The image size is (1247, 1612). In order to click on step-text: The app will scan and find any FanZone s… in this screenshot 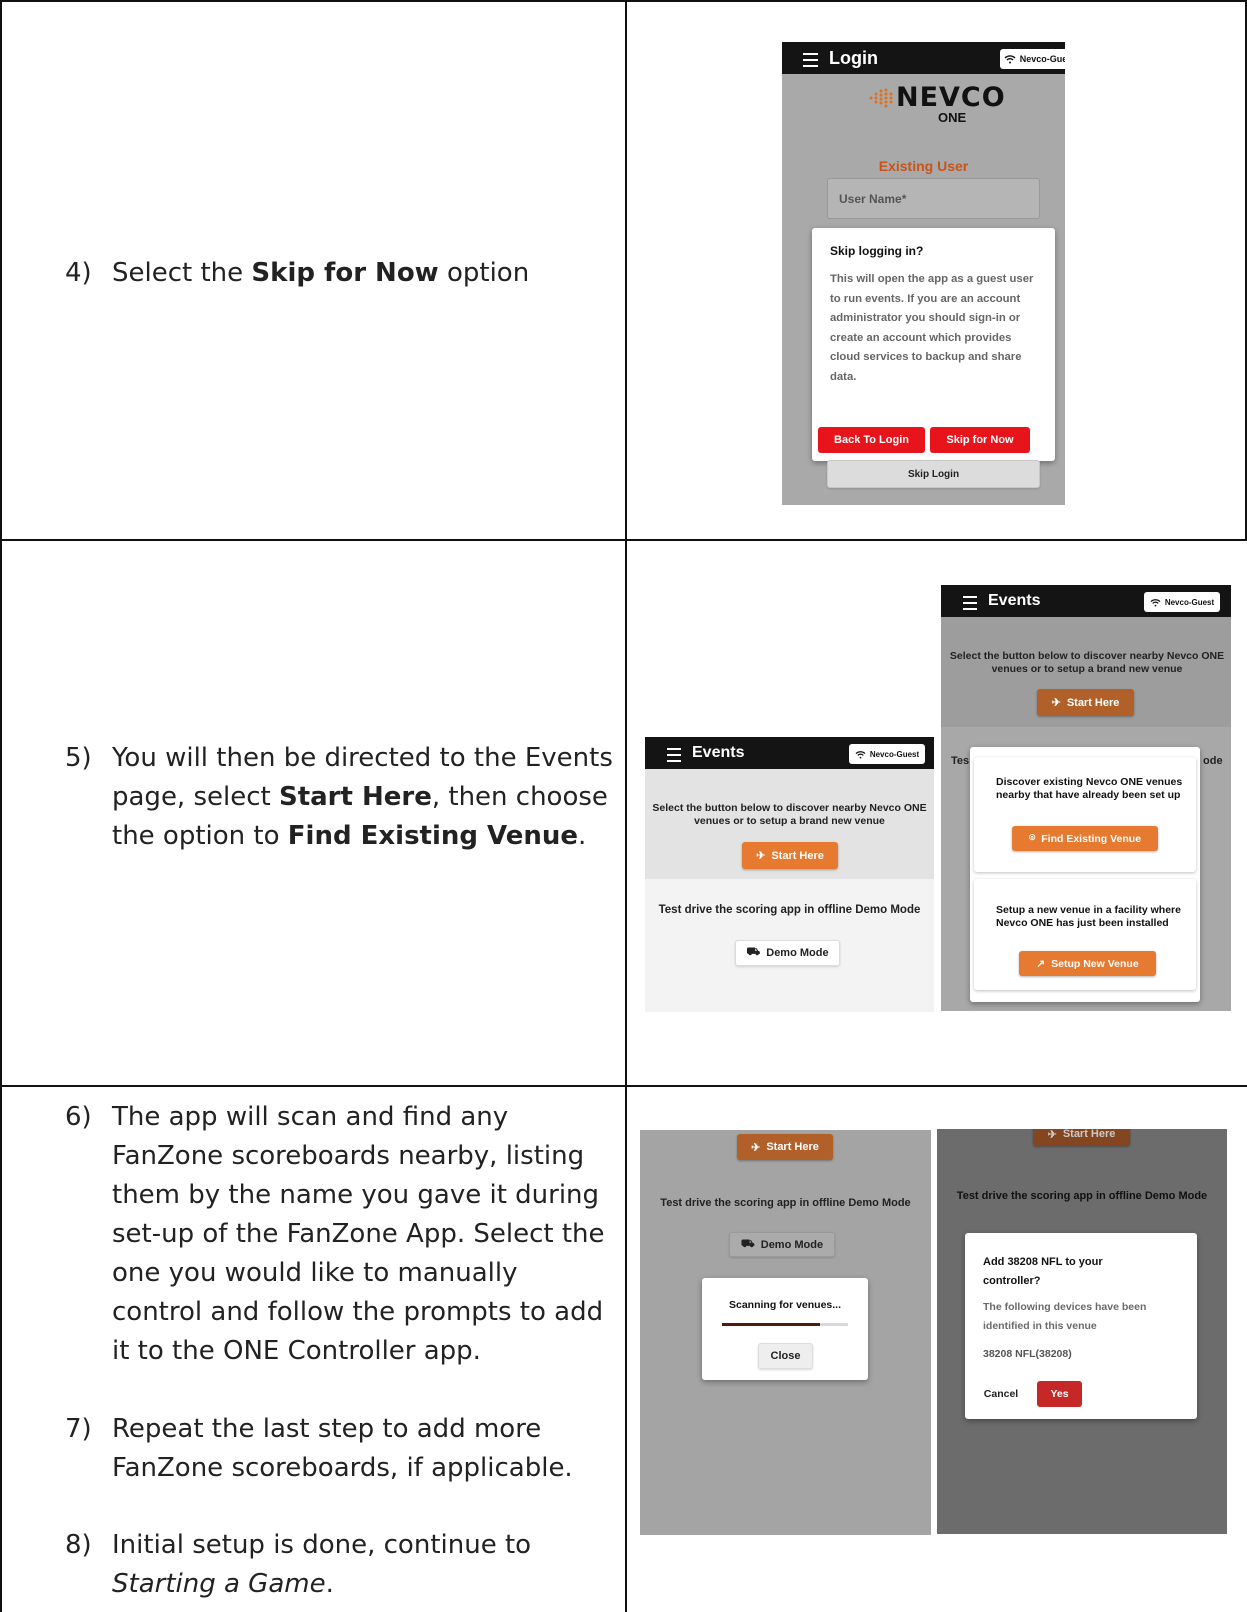, I will do `click(358, 1234)`.